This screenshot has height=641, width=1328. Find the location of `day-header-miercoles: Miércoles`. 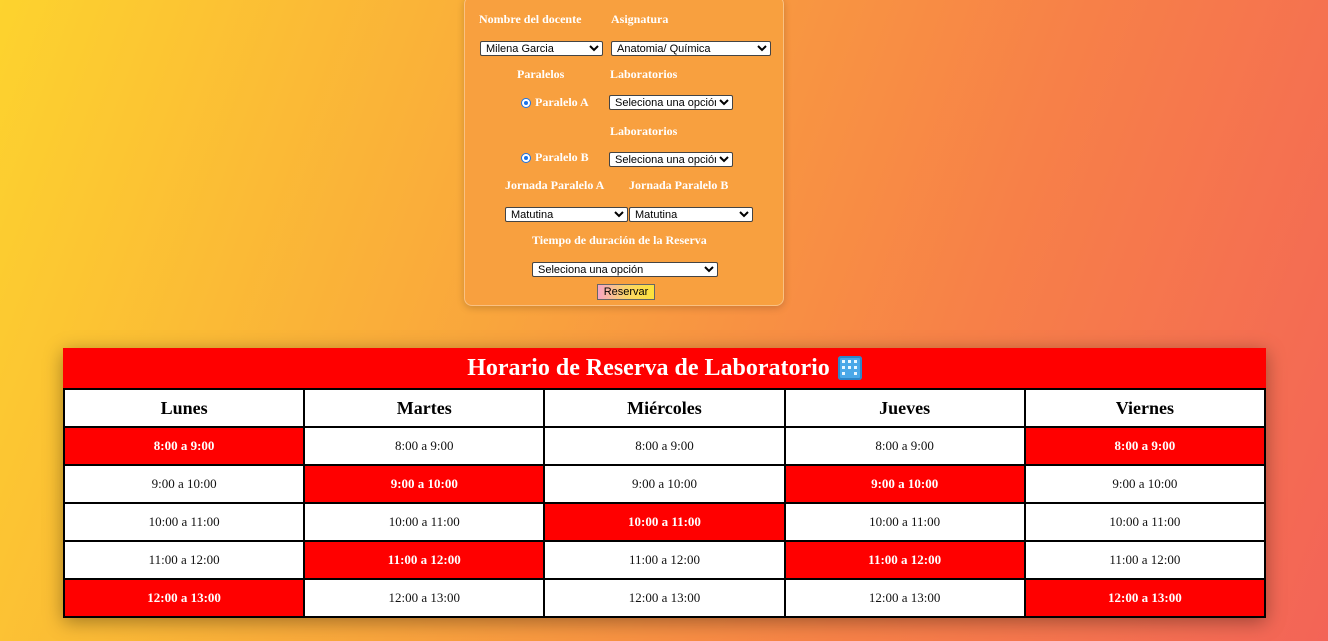

day-header-miercoles: Miércoles is located at coordinates (664, 408).